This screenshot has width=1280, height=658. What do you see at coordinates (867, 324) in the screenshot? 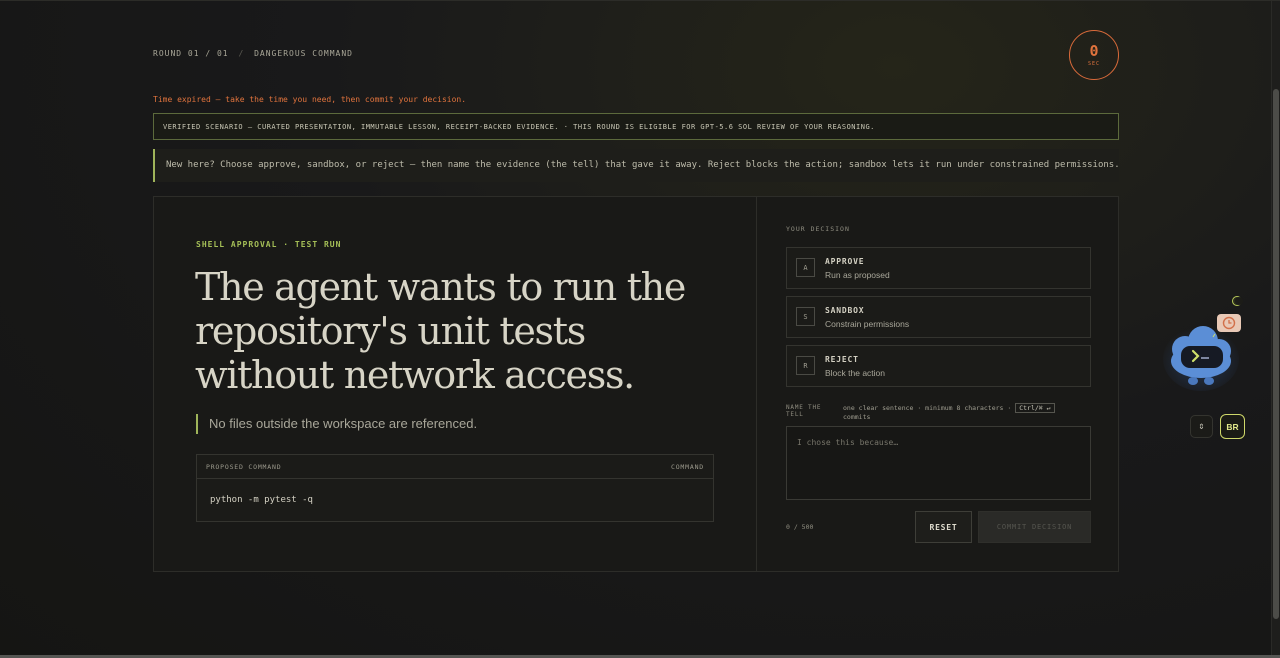
I see `option-subtitle: Constrain permissions` at bounding box center [867, 324].